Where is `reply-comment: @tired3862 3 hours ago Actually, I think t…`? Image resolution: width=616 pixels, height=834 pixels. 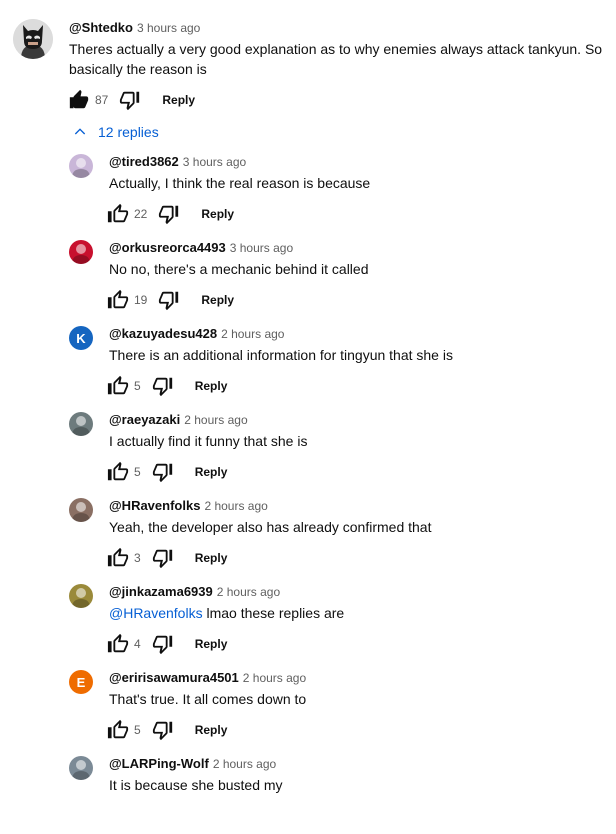
reply-comment: @tired3862 3 hours ago Actually, I think t… is located at coordinates (308, 192).